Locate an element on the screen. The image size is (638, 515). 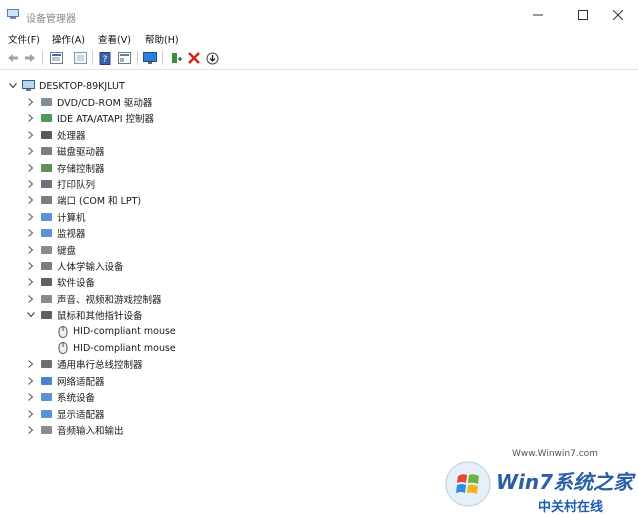
tree-category-2: 处理器 is located at coordinates (56, 135).